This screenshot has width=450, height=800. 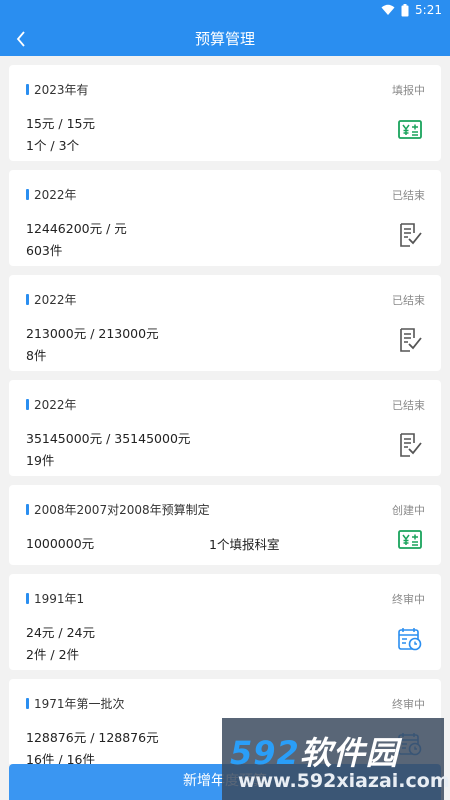 What do you see at coordinates (405, 10) in the screenshot?
I see `battery-icon` at bounding box center [405, 10].